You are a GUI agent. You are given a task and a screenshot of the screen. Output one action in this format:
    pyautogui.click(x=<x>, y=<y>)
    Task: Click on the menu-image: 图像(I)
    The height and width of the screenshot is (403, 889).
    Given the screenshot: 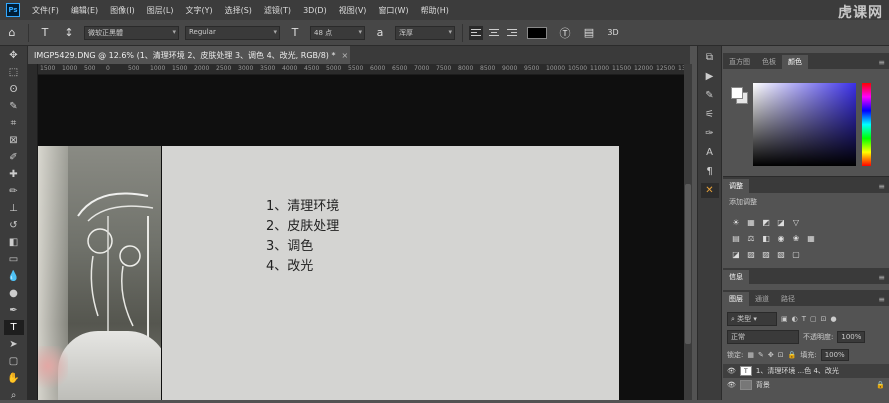 What is the action you would take?
    pyautogui.click(x=122, y=10)
    